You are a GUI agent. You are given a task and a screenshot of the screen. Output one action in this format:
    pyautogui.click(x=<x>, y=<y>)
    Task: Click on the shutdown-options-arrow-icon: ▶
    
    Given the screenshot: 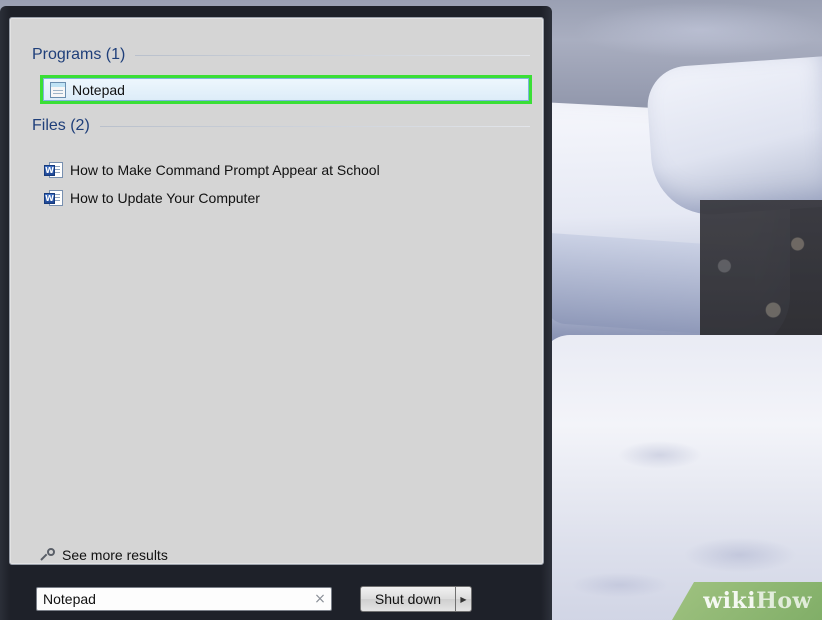 What is the action you would take?
    pyautogui.click(x=464, y=599)
    